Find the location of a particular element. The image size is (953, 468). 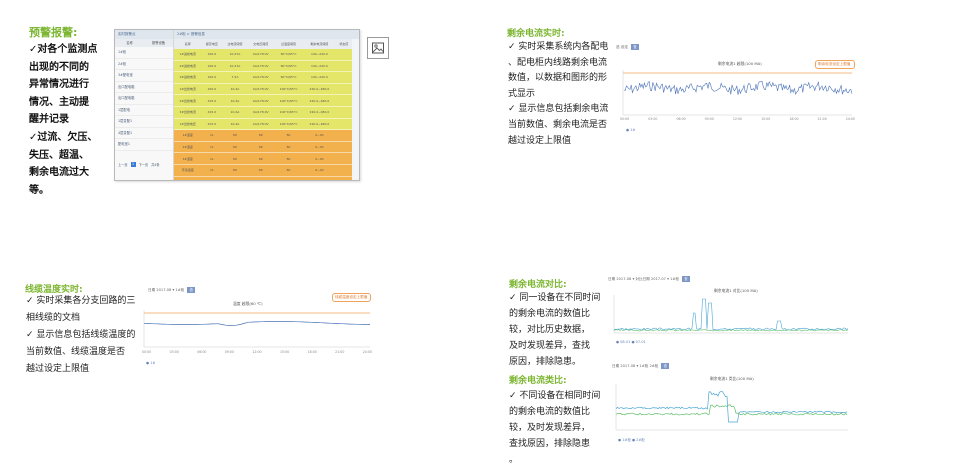

table-cell: 2#温度 is located at coordinates (188, 147).